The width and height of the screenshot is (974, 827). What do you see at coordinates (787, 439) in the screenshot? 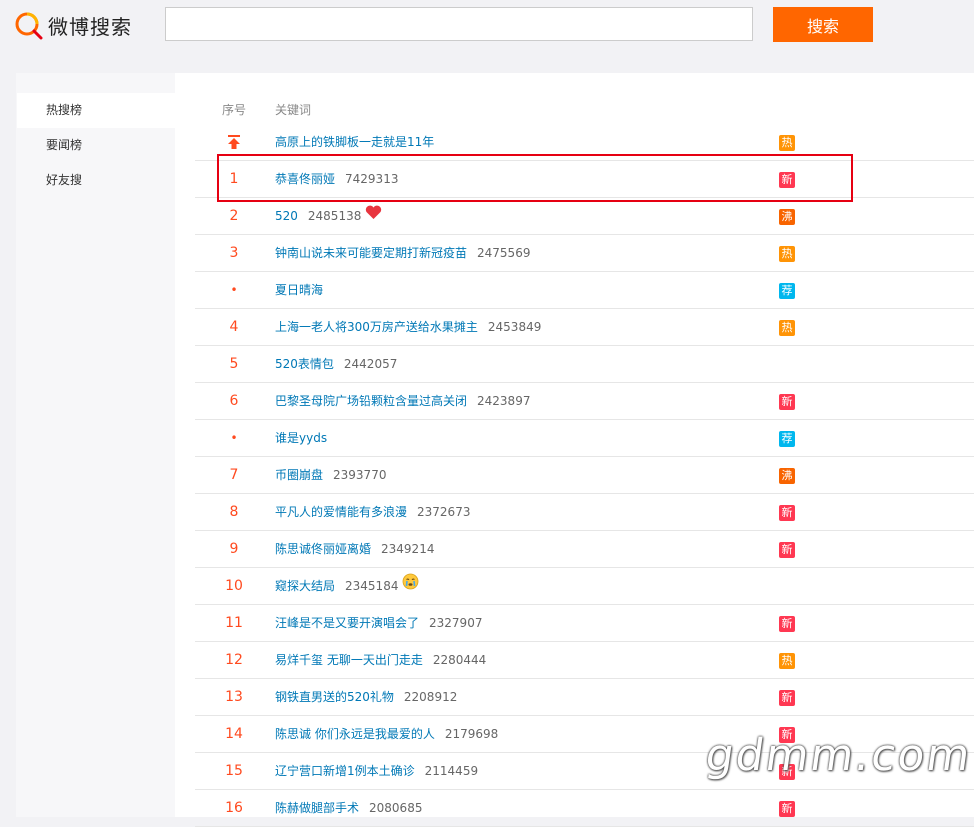
I see `row-tag-badge: 荐` at bounding box center [787, 439].